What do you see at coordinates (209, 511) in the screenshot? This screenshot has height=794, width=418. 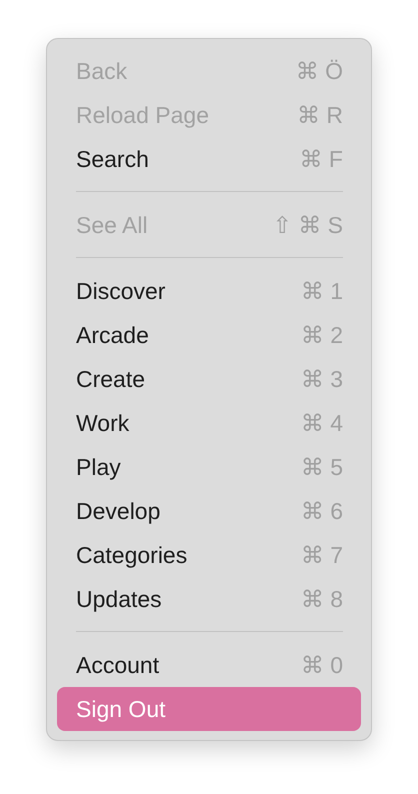 I see `menu-item: Develop ⌘ 6` at bounding box center [209, 511].